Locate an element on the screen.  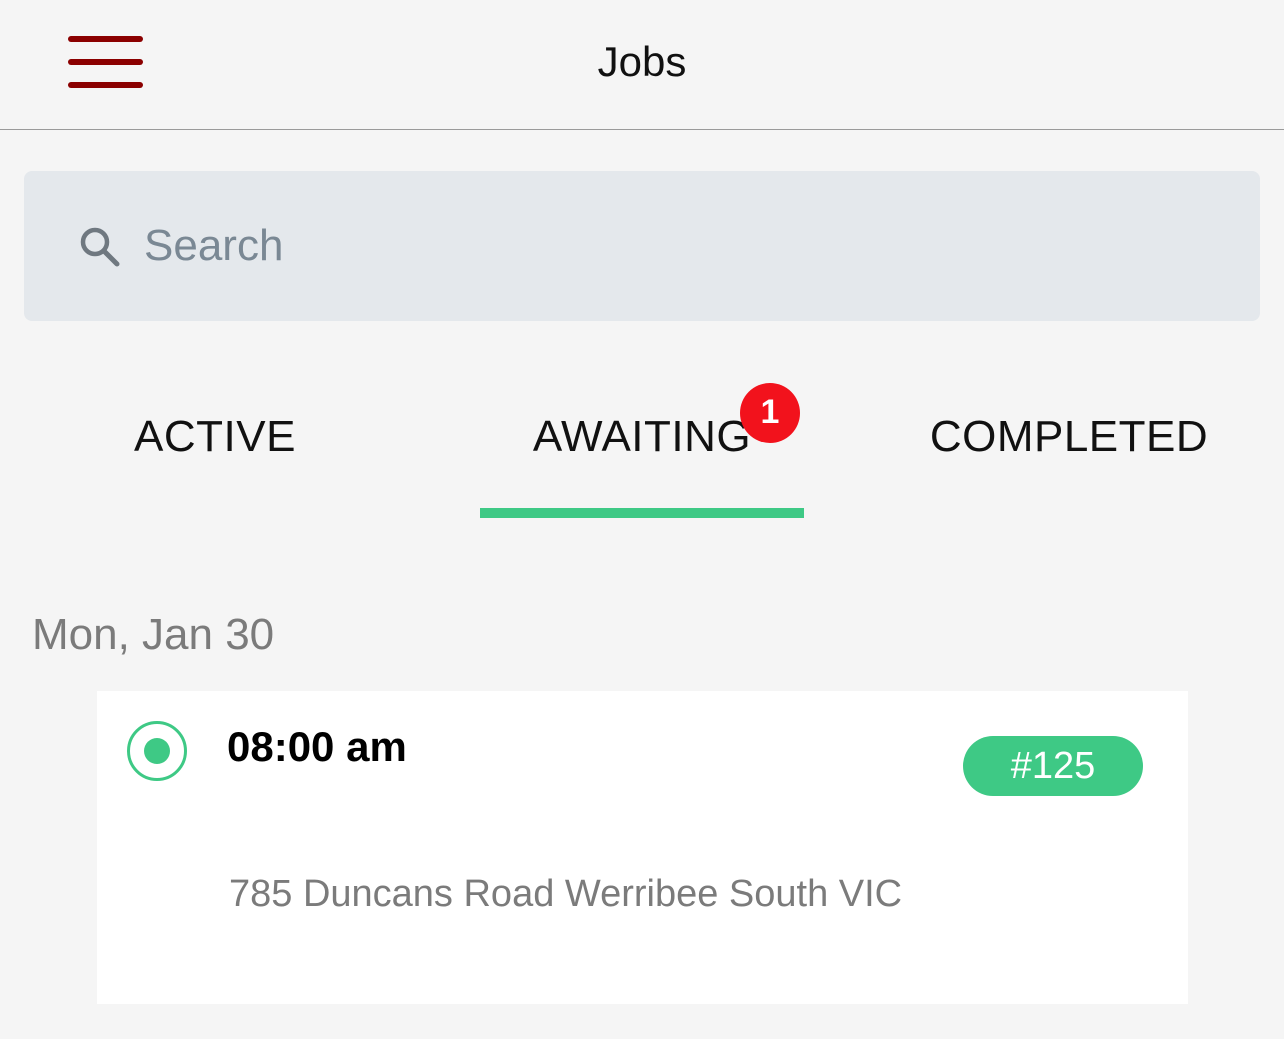
tab-completed: COMPLETED is located at coordinates (1069, 450).